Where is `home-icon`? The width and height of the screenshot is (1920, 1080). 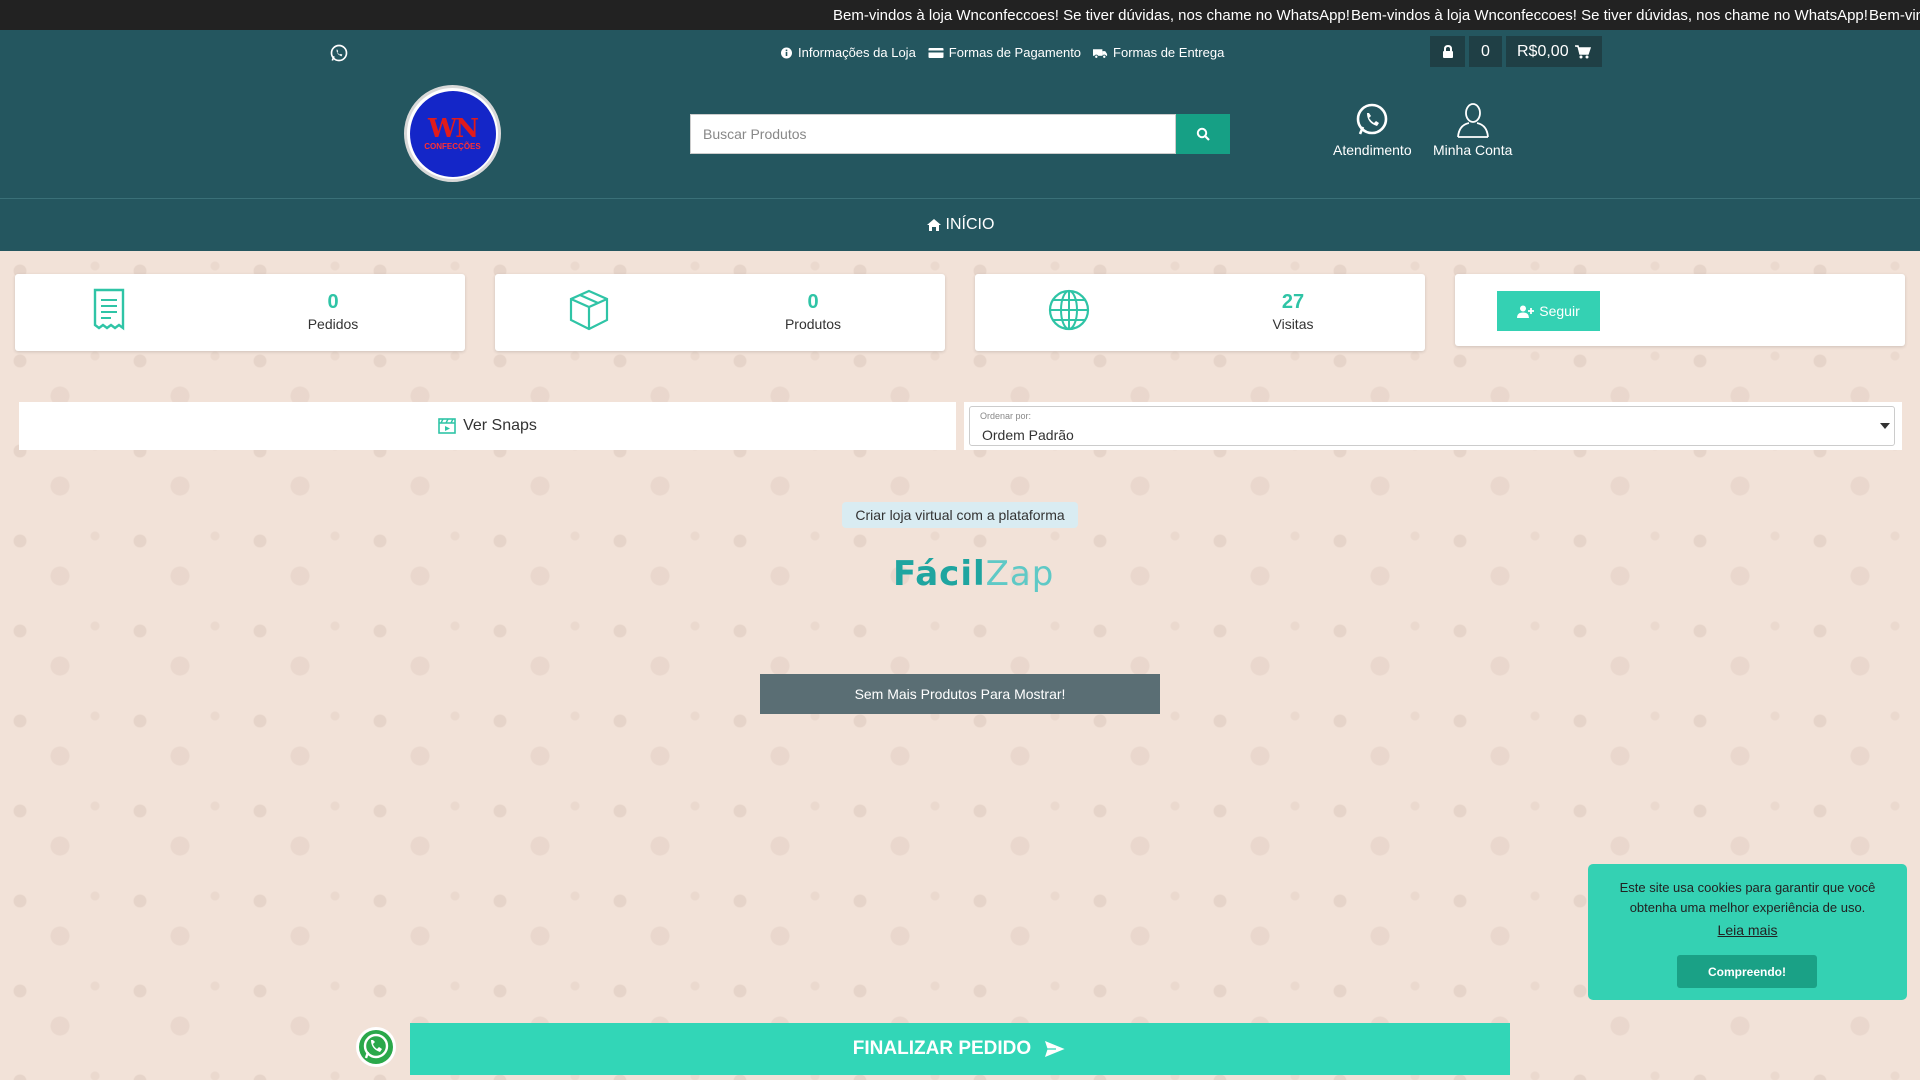
home-icon is located at coordinates (933, 225).